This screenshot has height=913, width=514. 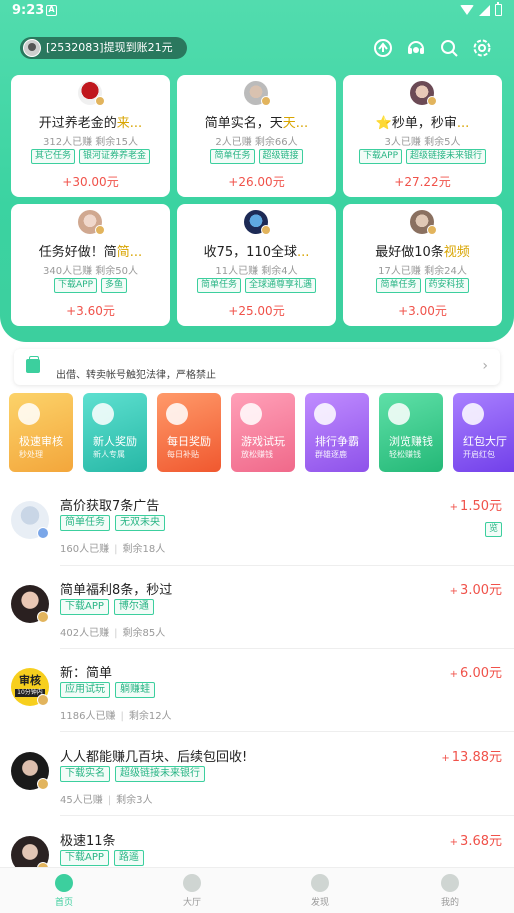 I want to click on task-price: +3.00元, so click(x=475, y=590).